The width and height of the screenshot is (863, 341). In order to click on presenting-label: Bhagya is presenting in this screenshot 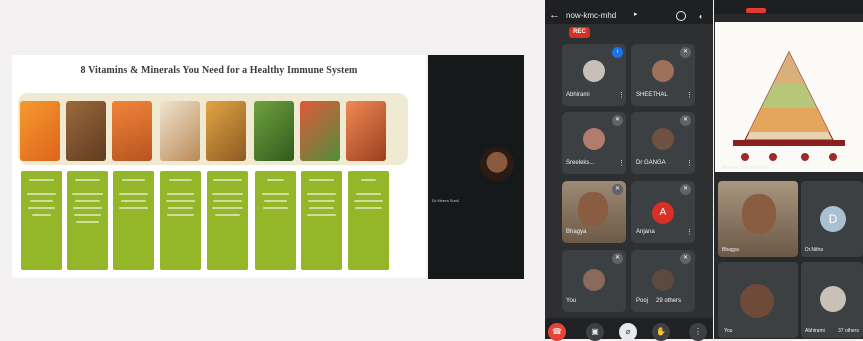, I will do `click(745, 168)`.